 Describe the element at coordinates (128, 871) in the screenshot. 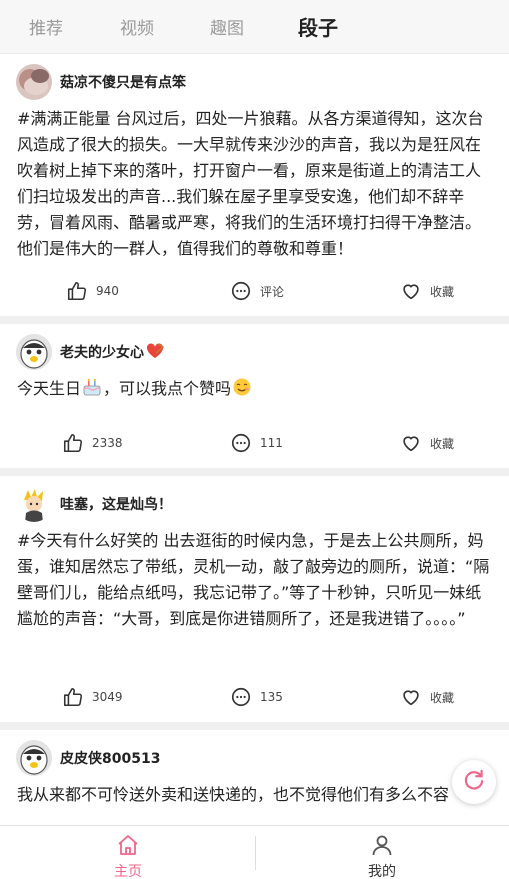

I see `nav-home-label: 主页` at that location.